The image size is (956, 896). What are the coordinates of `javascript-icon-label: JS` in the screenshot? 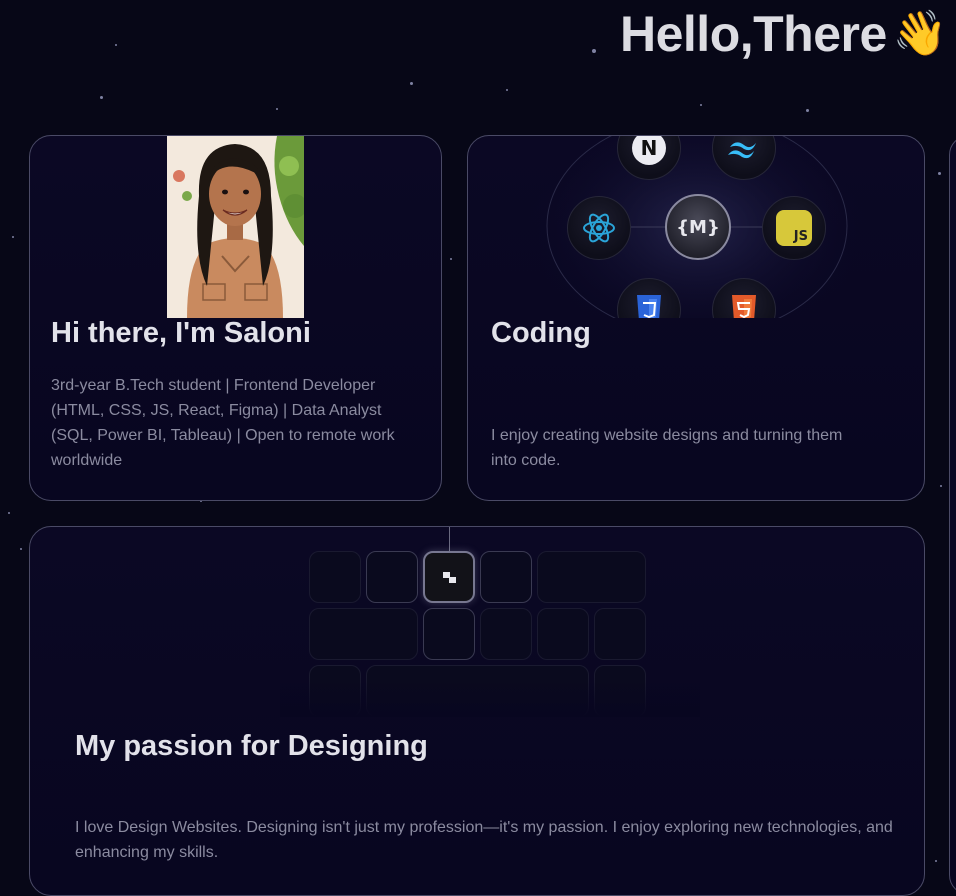 It's located at (794, 228).